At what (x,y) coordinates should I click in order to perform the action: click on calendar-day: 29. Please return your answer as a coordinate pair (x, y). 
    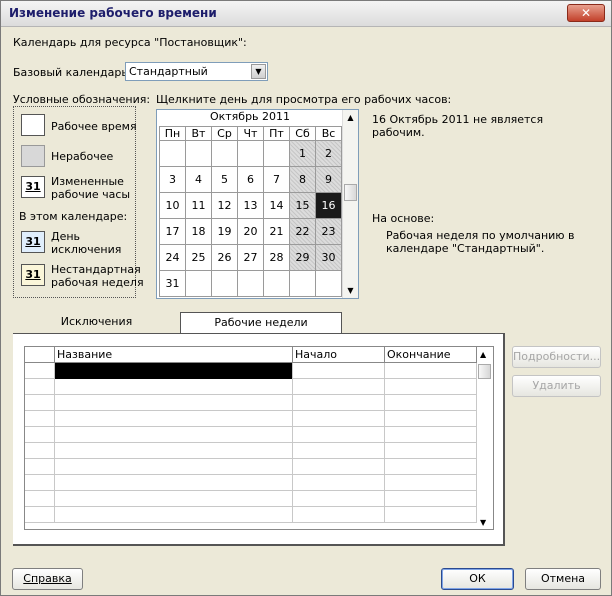
    Looking at the image, I should click on (302, 257).